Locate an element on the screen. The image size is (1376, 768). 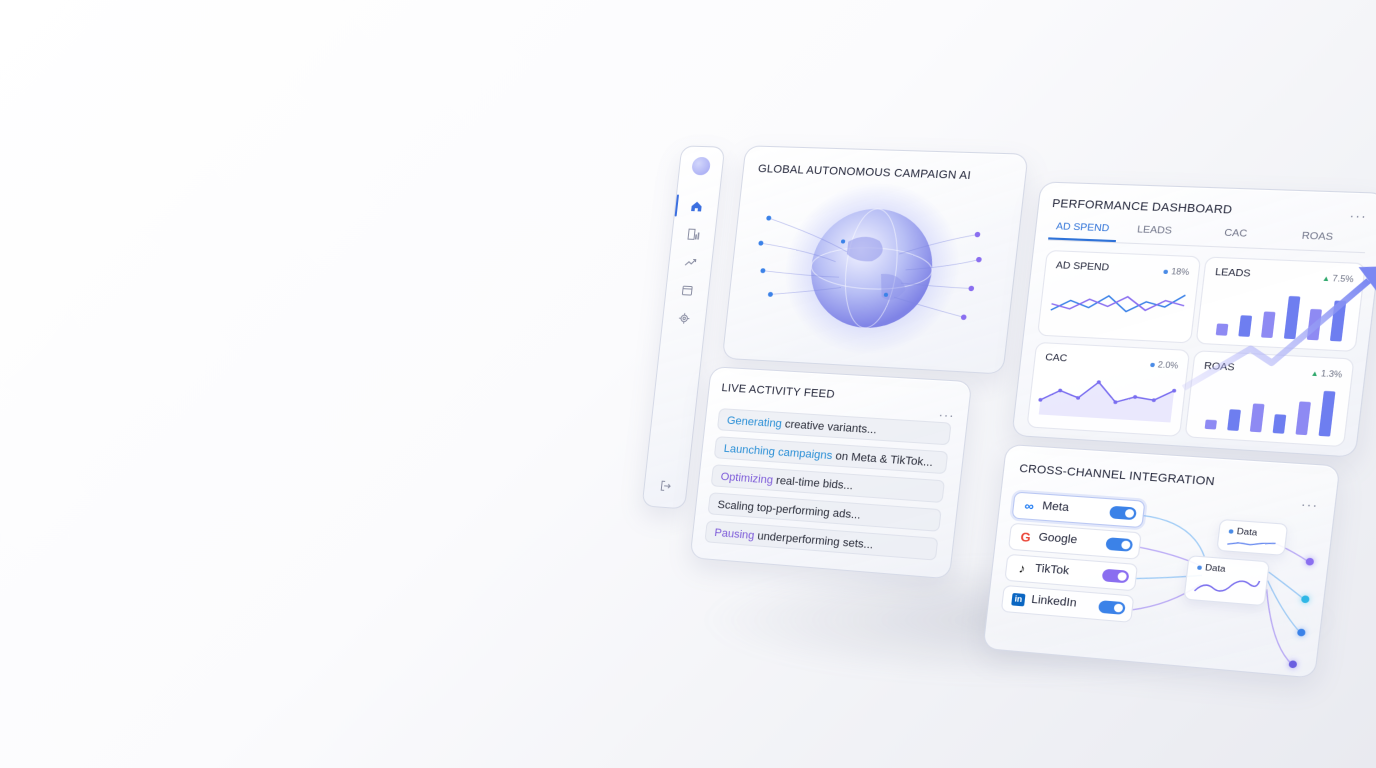
tab-ad-spend: AD SPEND is located at coordinates (1082, 228).